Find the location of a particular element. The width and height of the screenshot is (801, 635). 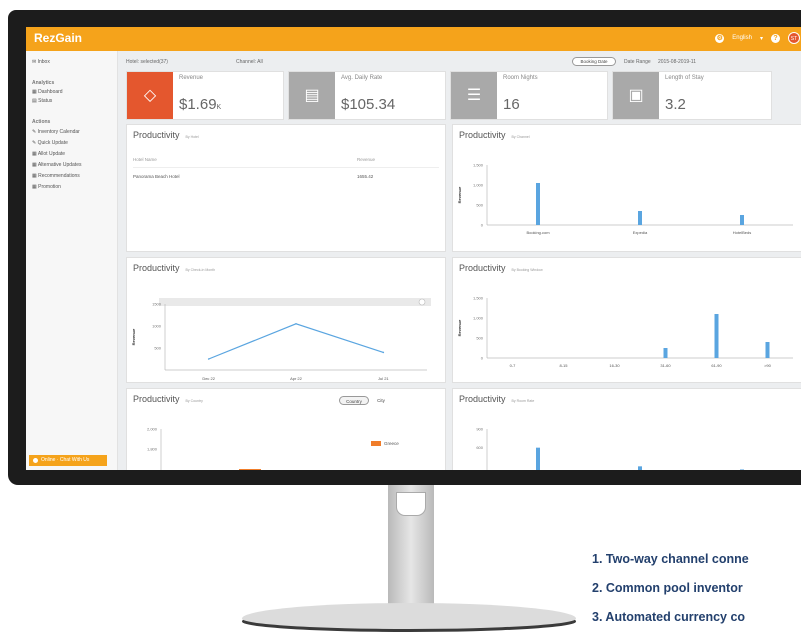

sidebar-item-inbox: ✉ Inbox is located at coordinates (41, 62).